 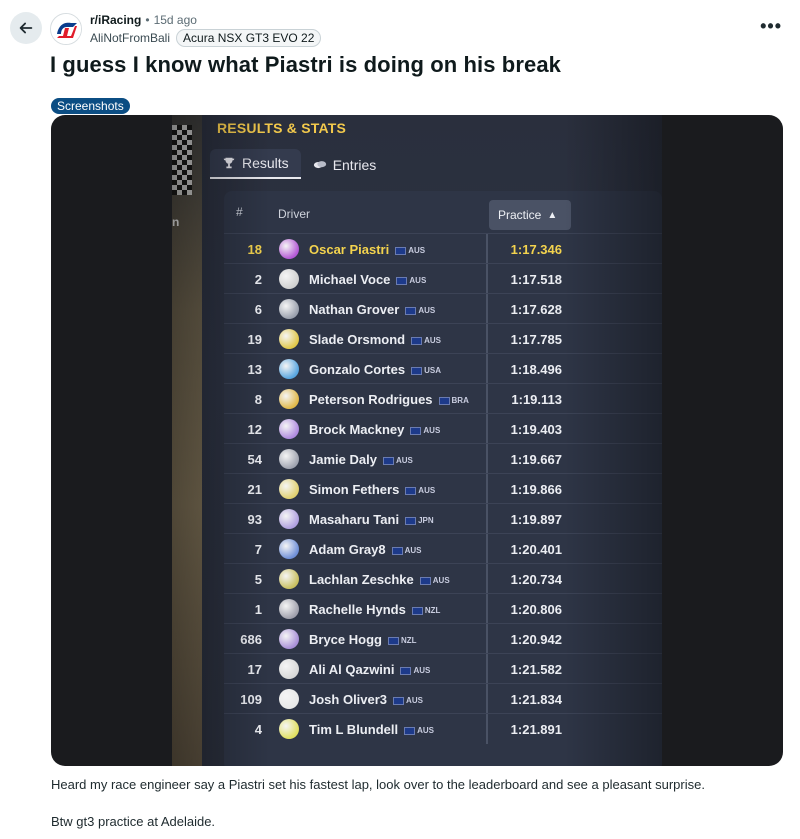 What do you see at coordinates (443, 458) in the screenshot?
I see `table-row: 54 Jamie Daly AUS 1:19.667` at bounding box center [443, 458].